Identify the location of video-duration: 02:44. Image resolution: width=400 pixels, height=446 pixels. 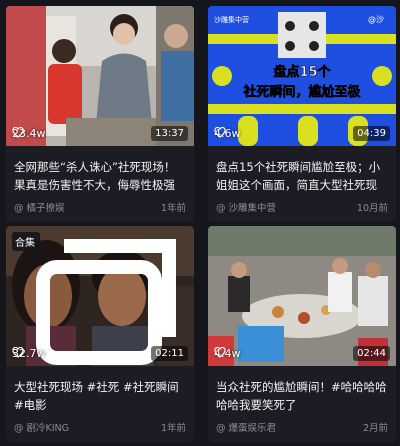
(371, 353).